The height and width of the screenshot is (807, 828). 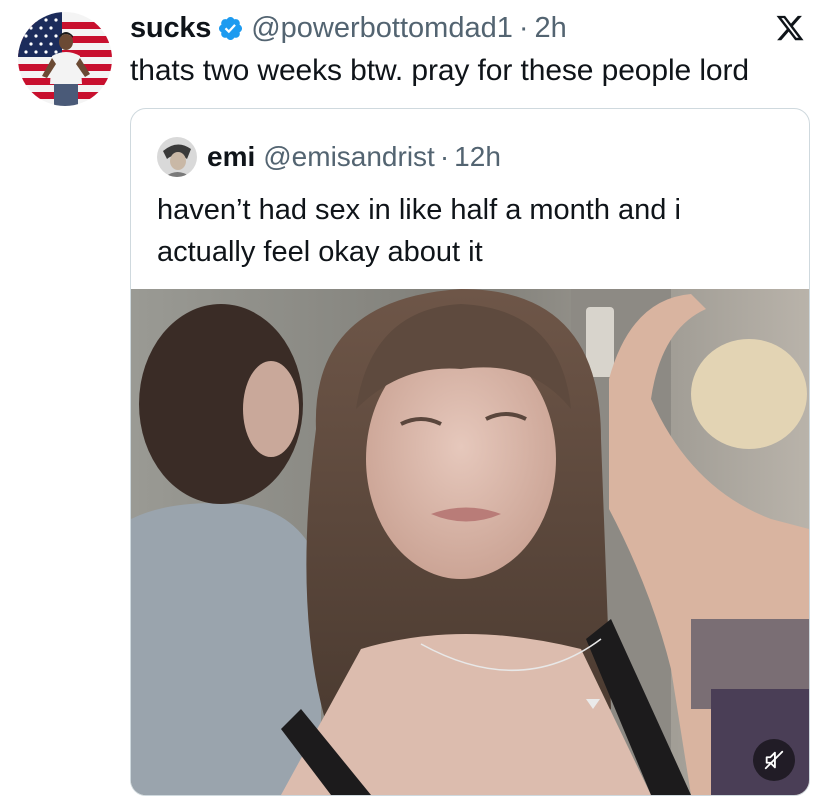 I want to click on quoted-author-avatar, so click(x=177, y=157).